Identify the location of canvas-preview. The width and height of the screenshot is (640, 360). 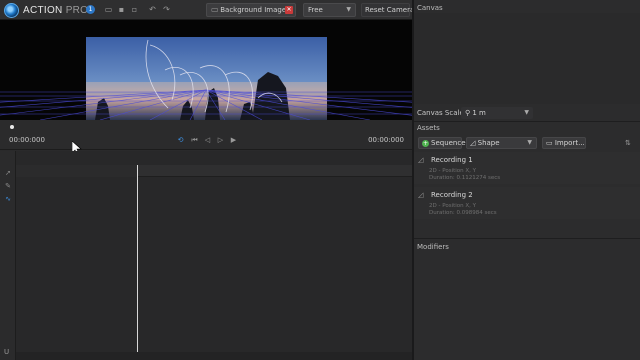
(527, 58).